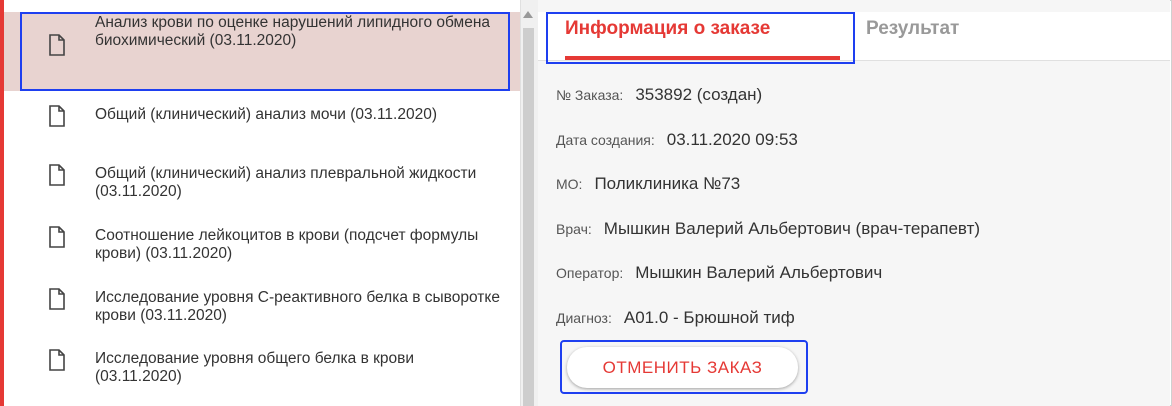  I want to click on scroll-up-arrow-icon, so click(528, 14).